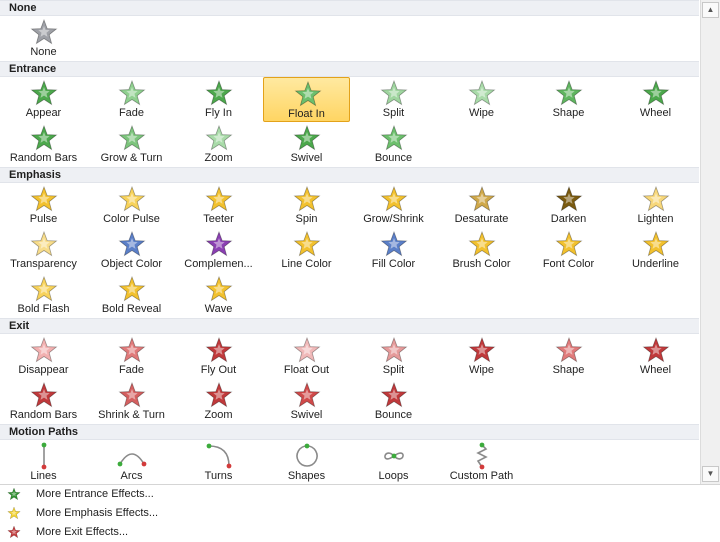 This screenshot has width=720, height=542. Describe the element at coordinates (43, 401) in the screenshot. I see `effect-exit-random-bars: Random Bars` at that location.